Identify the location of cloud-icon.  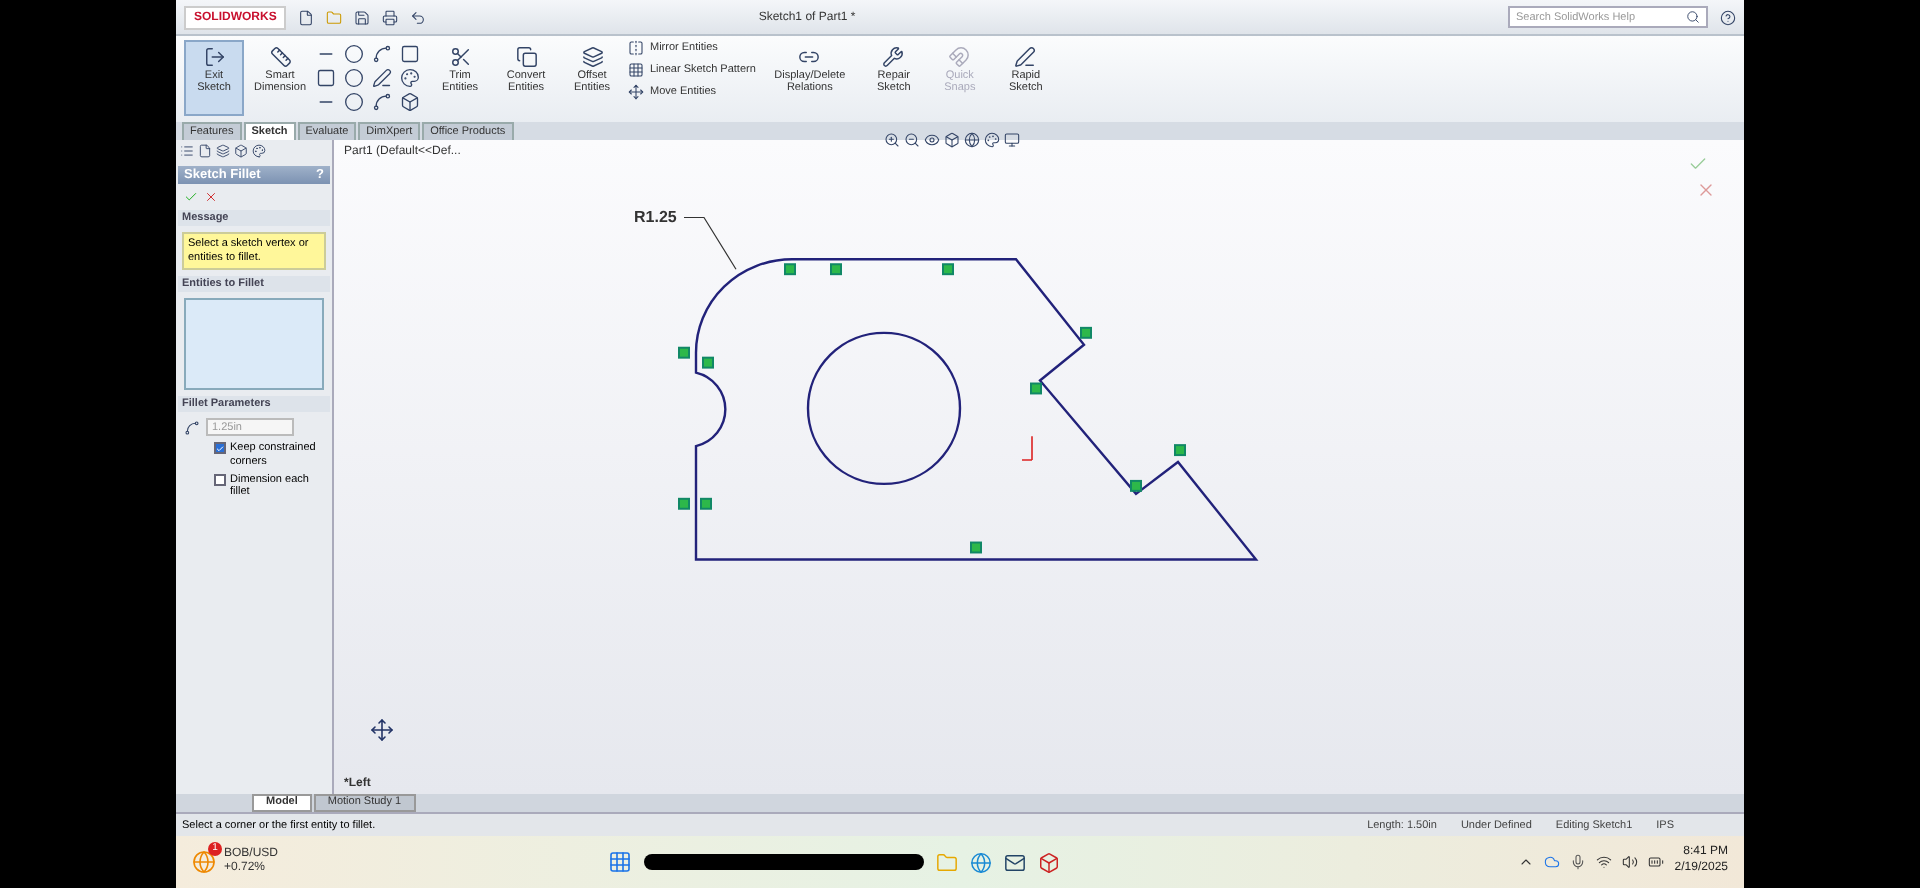
(1552, 862).